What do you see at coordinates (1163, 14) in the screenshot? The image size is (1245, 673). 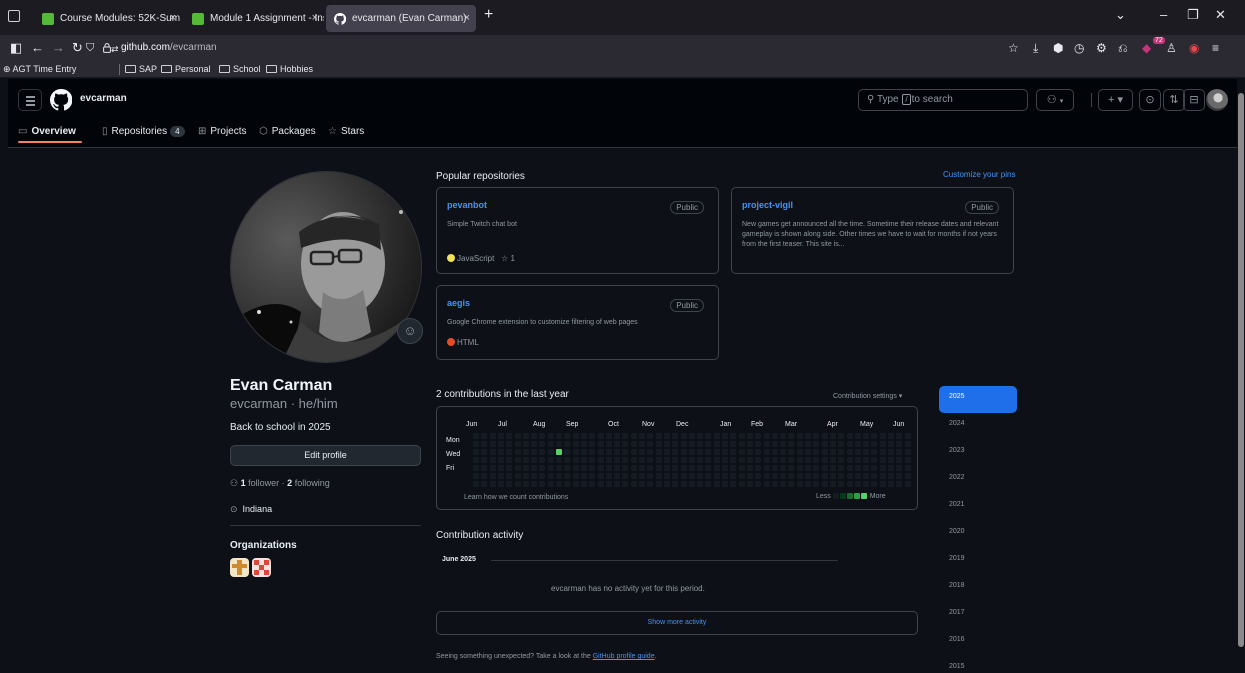 I see `minimize-button: –` at bounding box center [1163, 14].